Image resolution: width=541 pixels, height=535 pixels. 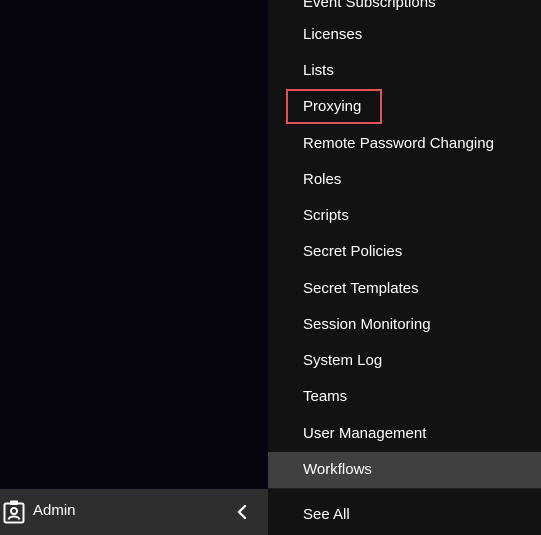 What do you see at coordinates (325, 396) in the screenshot?
I see `menu-item-label: Teams` at bounding box center [325, 396].